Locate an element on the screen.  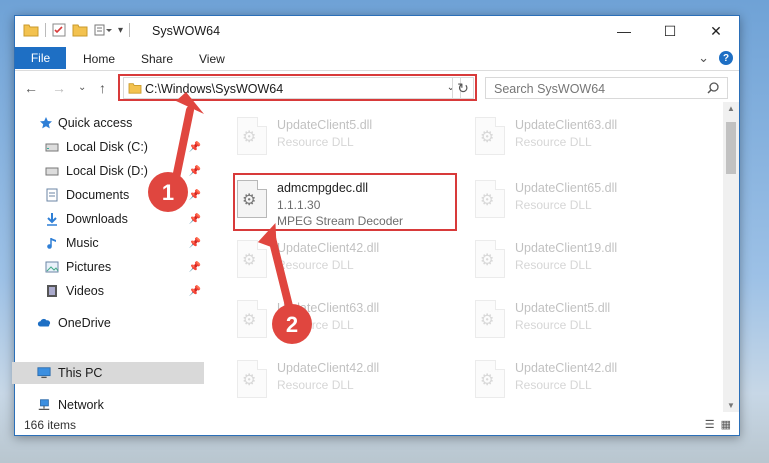
help-icon: ? is located at coordinates (726, 58).